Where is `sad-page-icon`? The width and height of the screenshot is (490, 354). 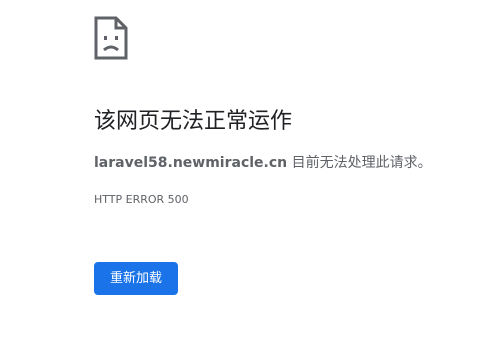
sad-page-icon is located at coordinates (111, 38).